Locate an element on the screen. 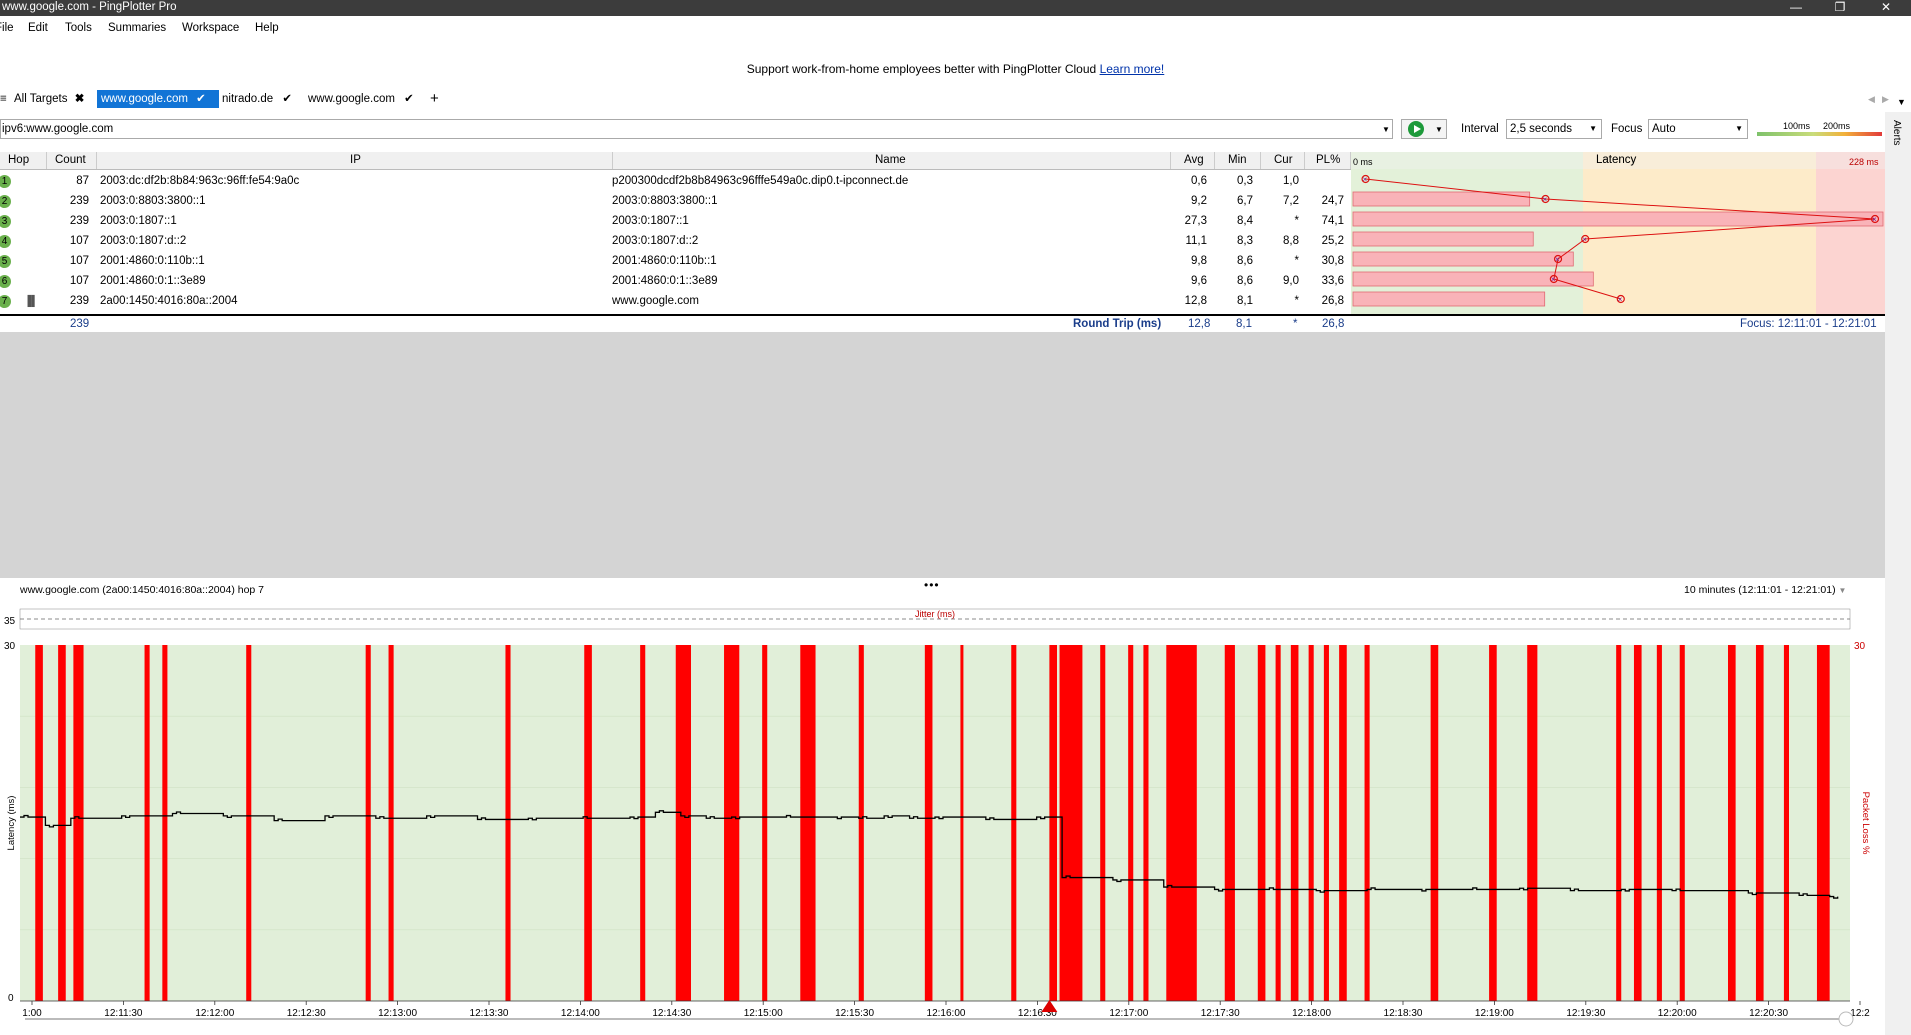  hop-ip: 2003:dc:df2b:8b84:963c:96ff:fe54:9a0c is located at coordinates (200, 181).